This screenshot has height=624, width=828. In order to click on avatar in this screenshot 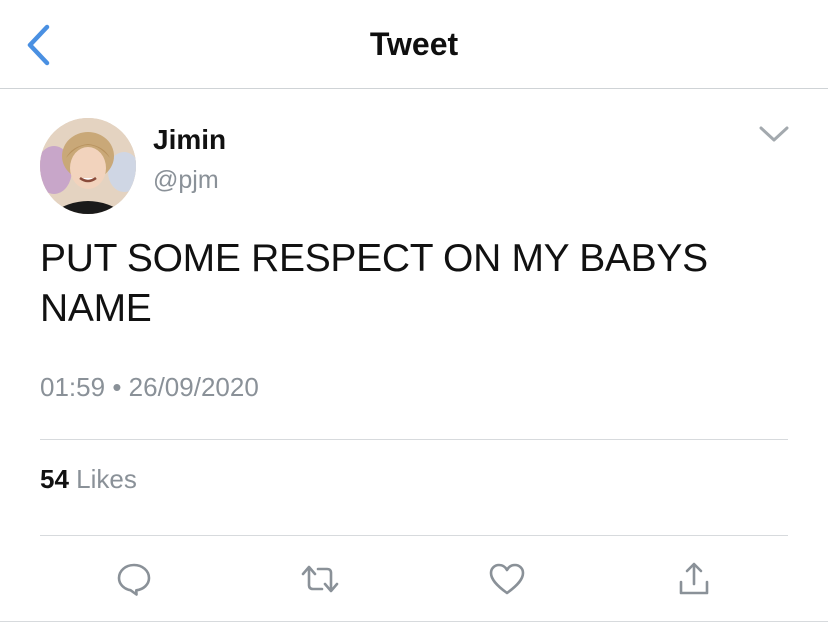, I will do `click(88, 166)`.